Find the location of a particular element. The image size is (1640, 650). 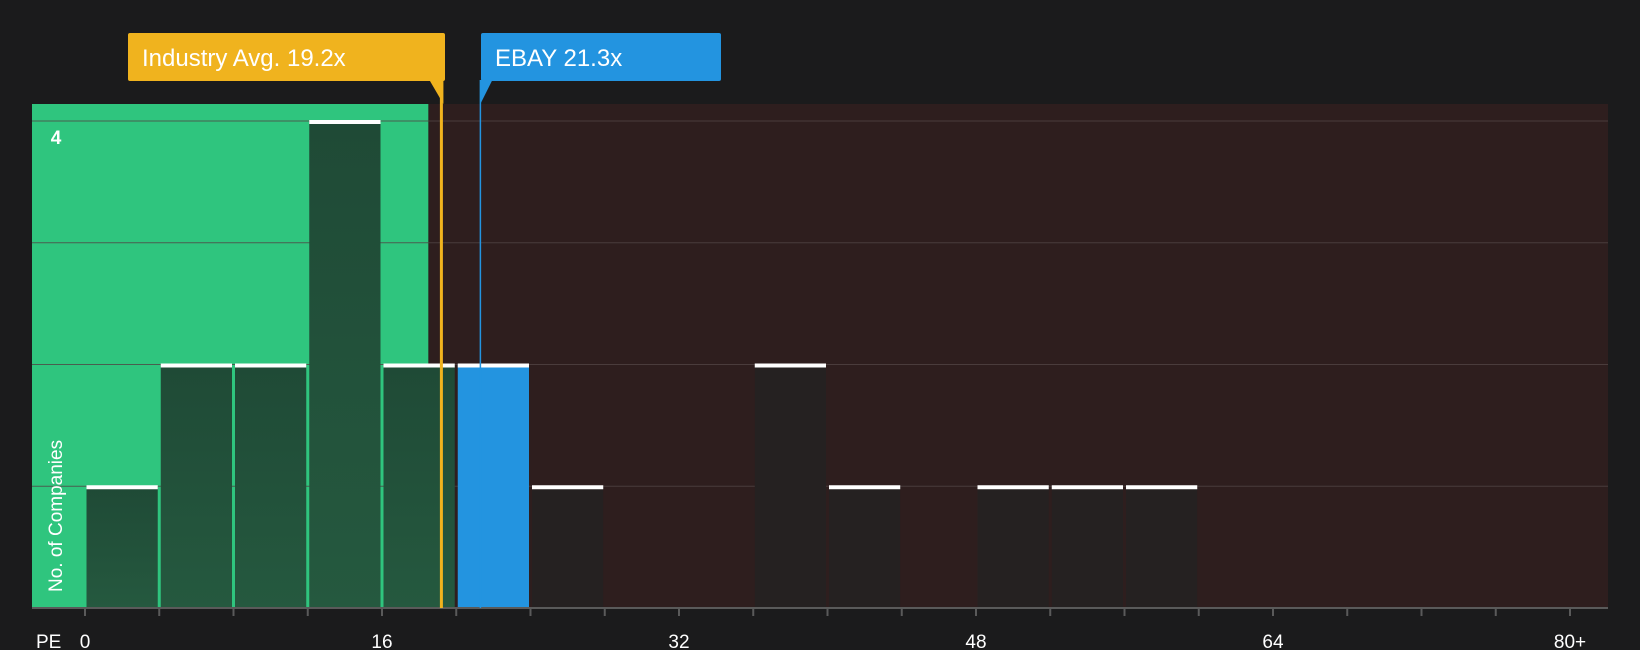

x-tick-label: 64 is located at coordinates (1273, 641).